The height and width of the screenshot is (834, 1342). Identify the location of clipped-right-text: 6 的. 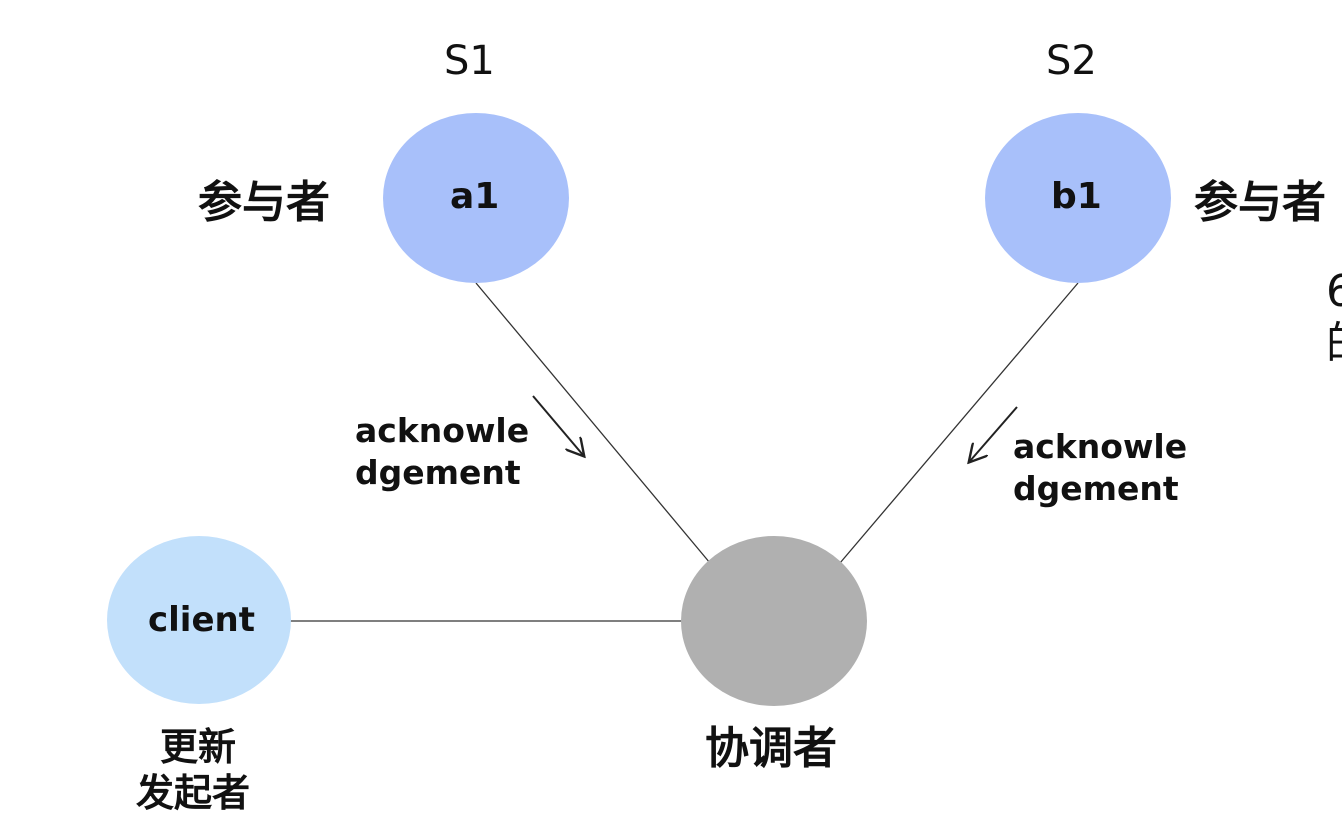
(1334, 318).